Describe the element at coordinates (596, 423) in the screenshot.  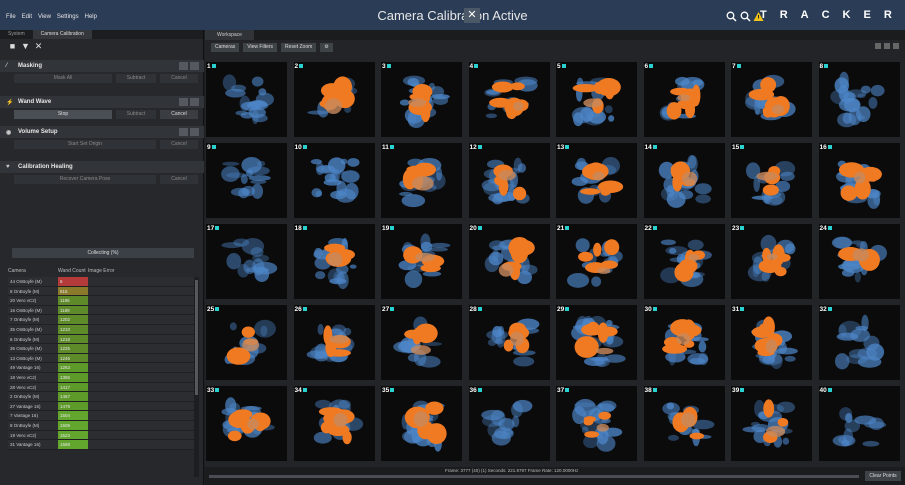
I see `camera-tile: 37` at that location.